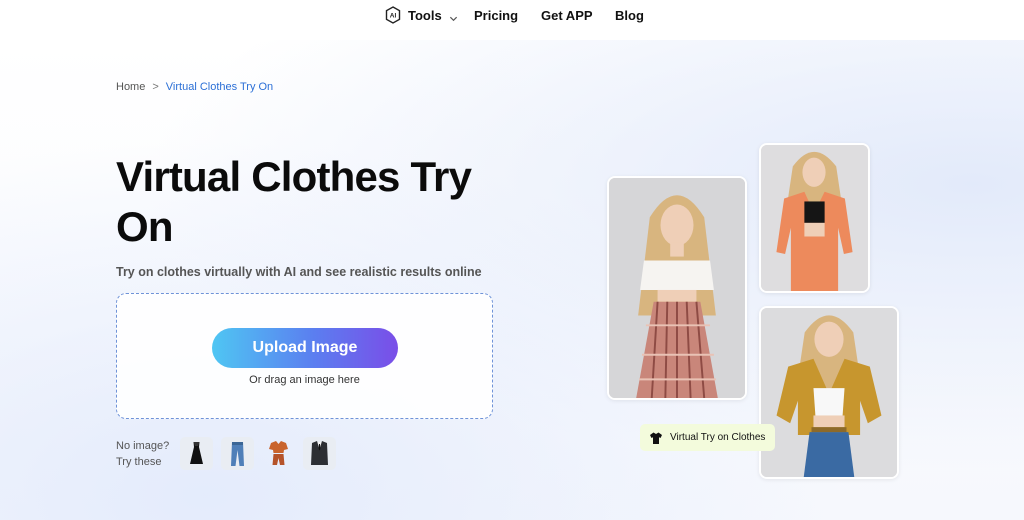 This screenshot has height=520, width=1024. I want to click on sample-black-dress, so click(196, 453).